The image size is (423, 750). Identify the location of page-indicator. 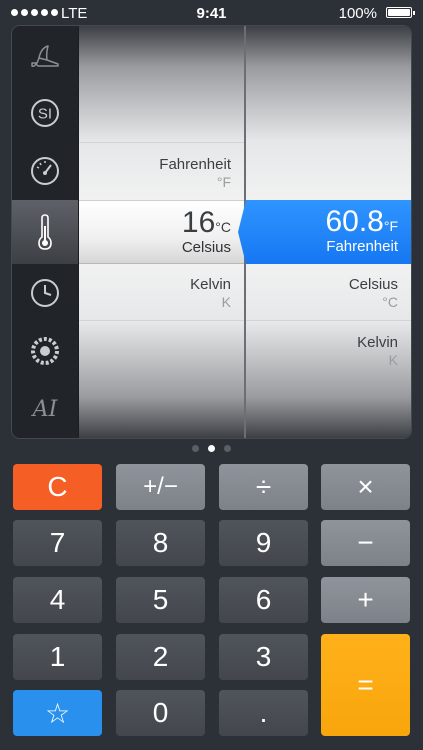
(211, 448).